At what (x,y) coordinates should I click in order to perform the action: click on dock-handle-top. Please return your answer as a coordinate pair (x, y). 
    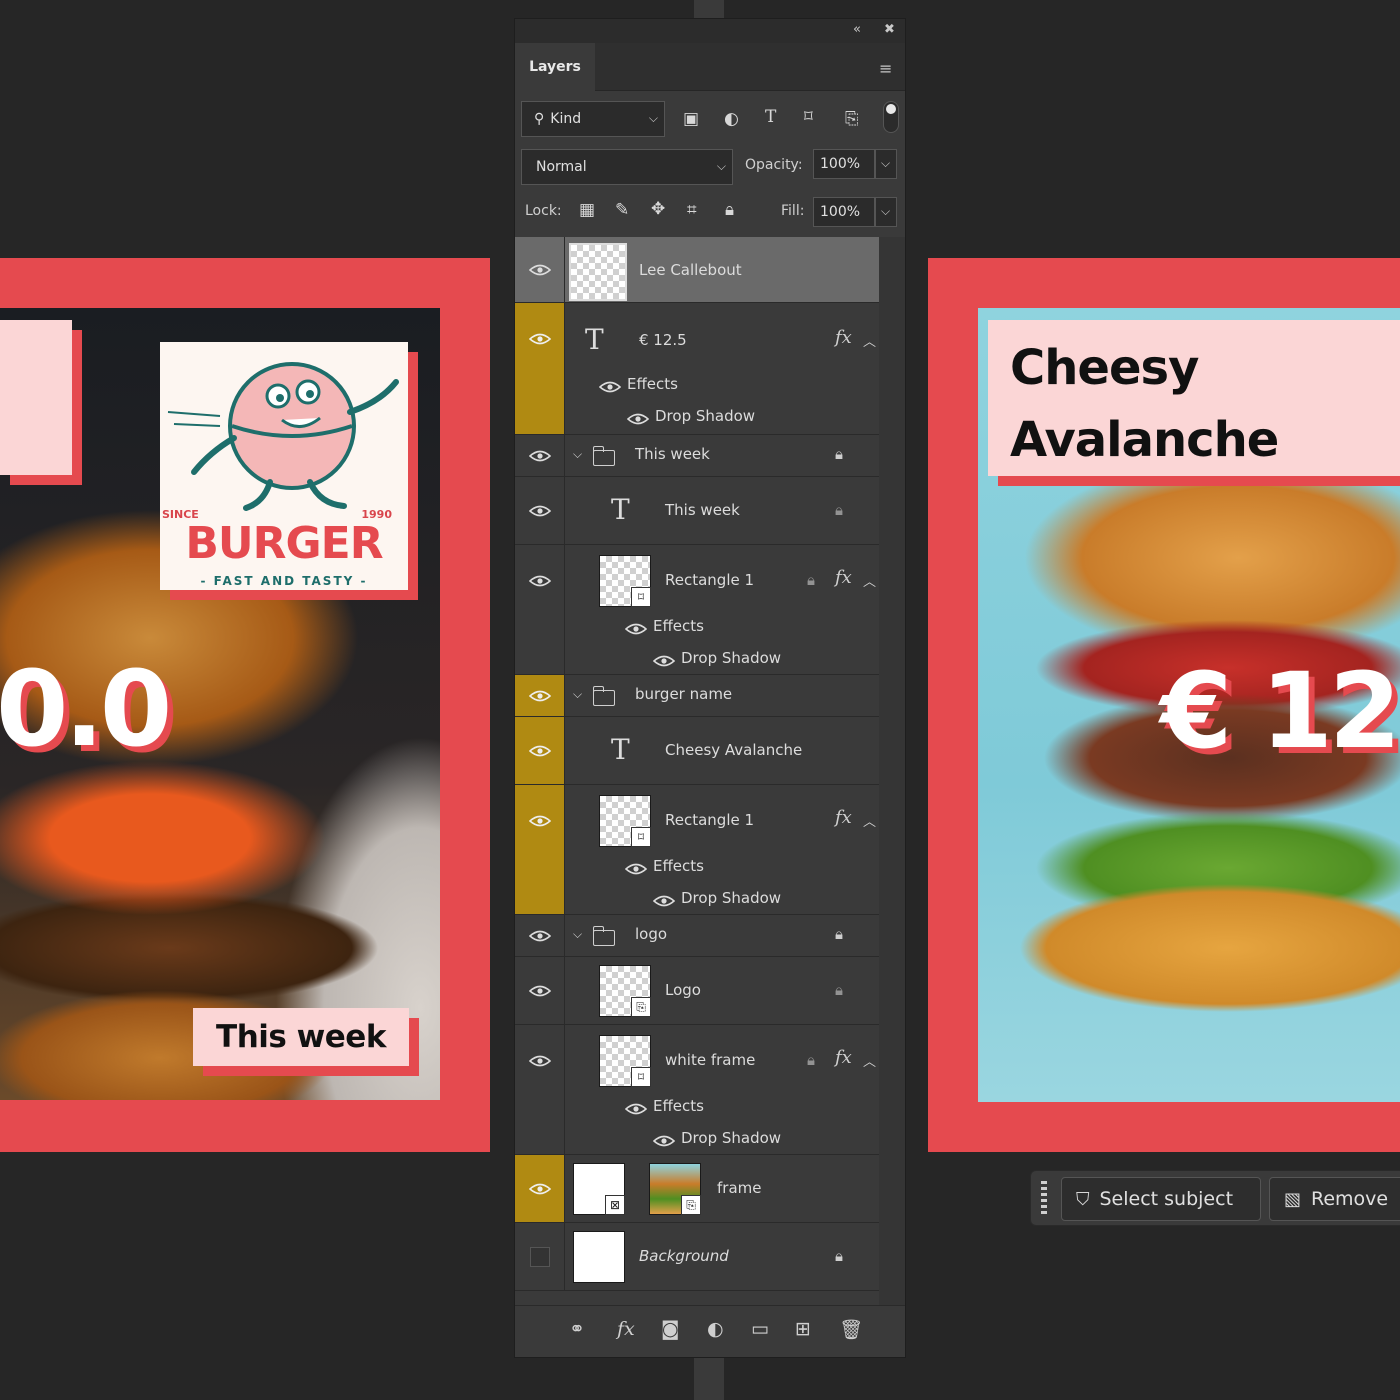
    Looking at the image, I should click on (709, 9).